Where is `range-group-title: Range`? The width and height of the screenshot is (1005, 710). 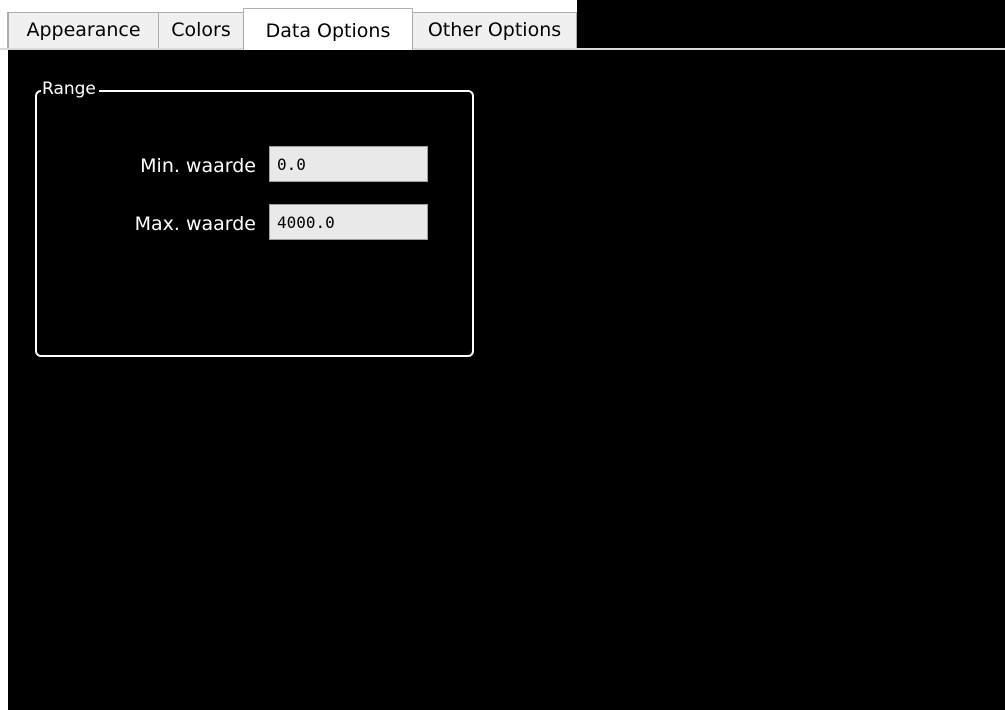
range-group-title: Range is located at coordinates (70, 89).